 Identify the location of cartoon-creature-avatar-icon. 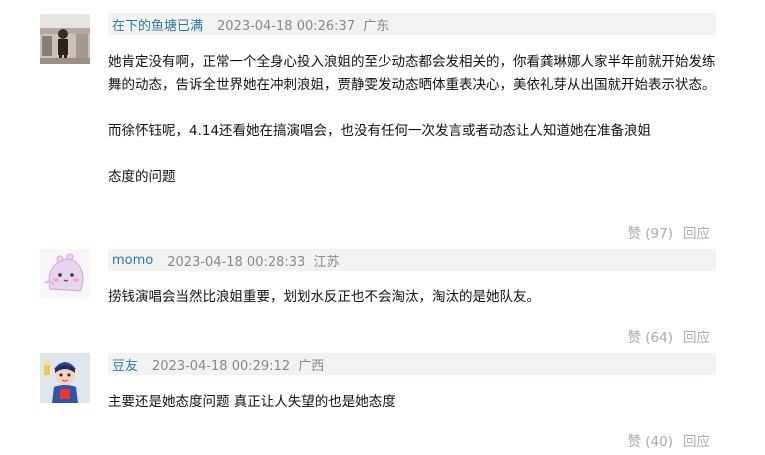
(65, 274).